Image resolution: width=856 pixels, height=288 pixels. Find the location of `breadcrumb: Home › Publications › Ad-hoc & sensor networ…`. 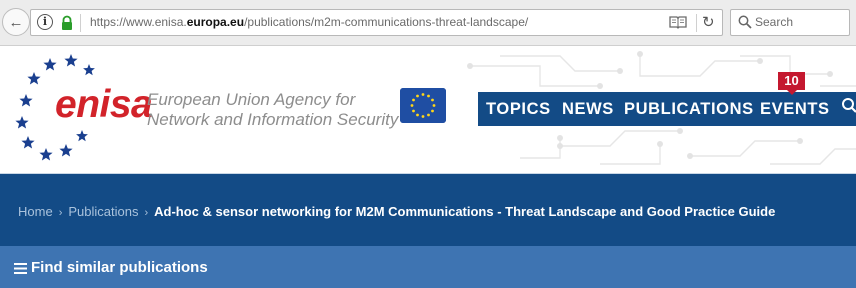

breadcrumb: Home › Publications › Ad-hoc & sensor networ… is located at coordinates (396, 211).